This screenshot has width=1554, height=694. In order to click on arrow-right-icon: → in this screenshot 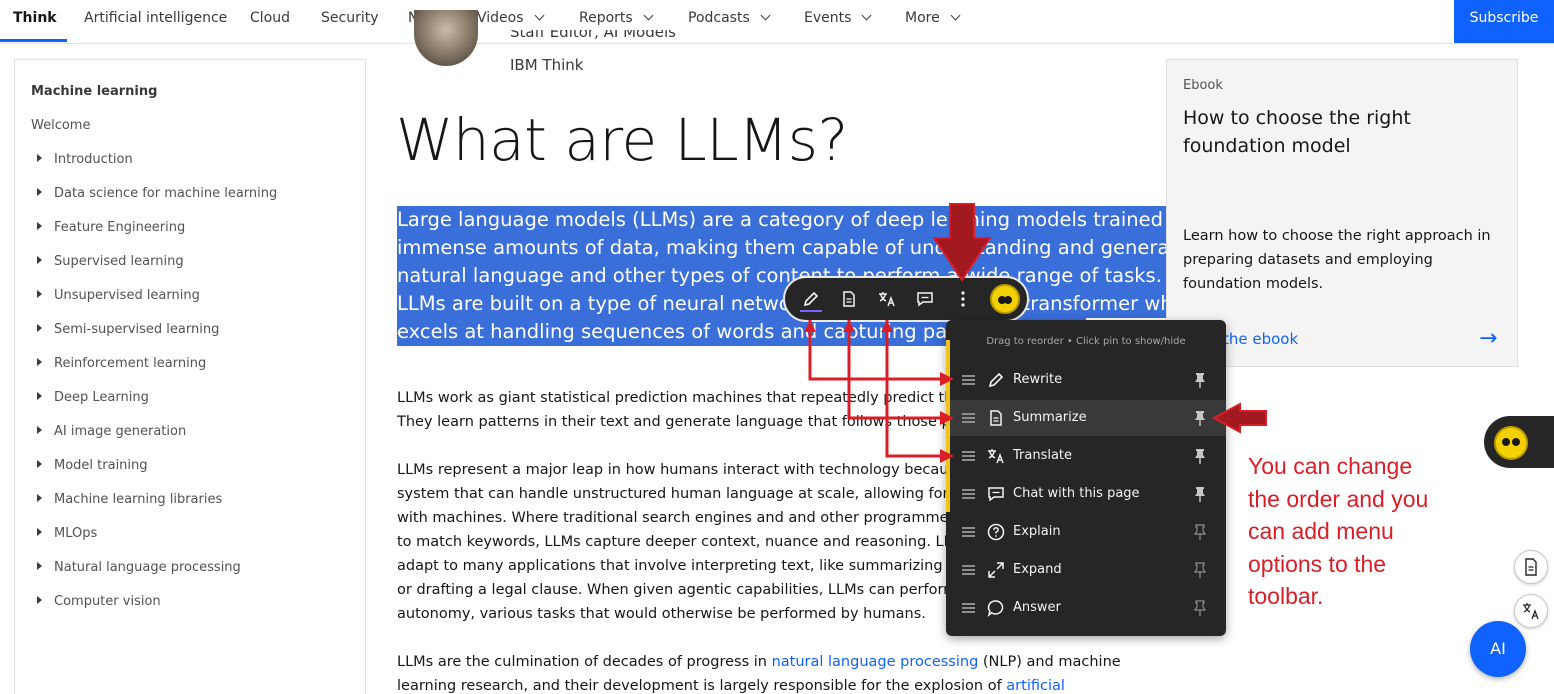, I will do `click(1488, 338)`.